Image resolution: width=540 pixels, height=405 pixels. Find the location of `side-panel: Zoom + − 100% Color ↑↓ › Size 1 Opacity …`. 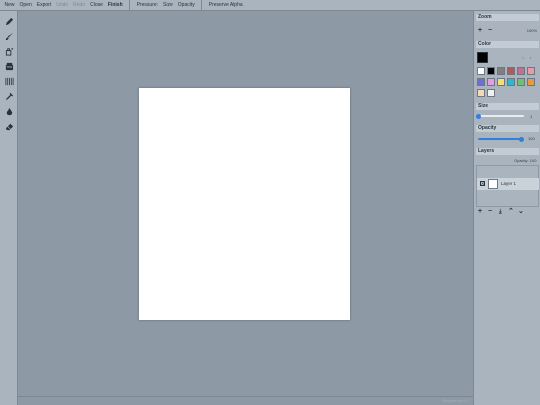

side-panel: Zoom + − 100% Color ↑↓ › Size 1 Opacity … is located at coordinates (506, 208).